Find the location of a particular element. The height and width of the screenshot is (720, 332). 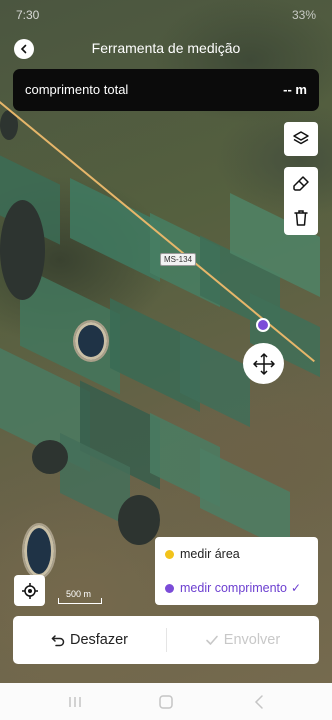

undo-label: Desfazer is located at coordinates (99, 640).